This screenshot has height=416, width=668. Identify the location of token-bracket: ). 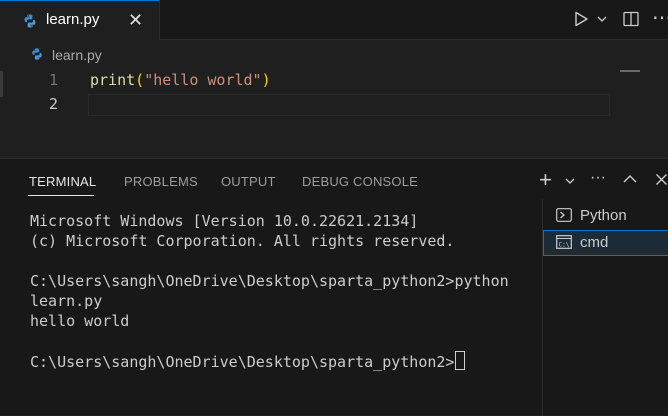
(266, 80).